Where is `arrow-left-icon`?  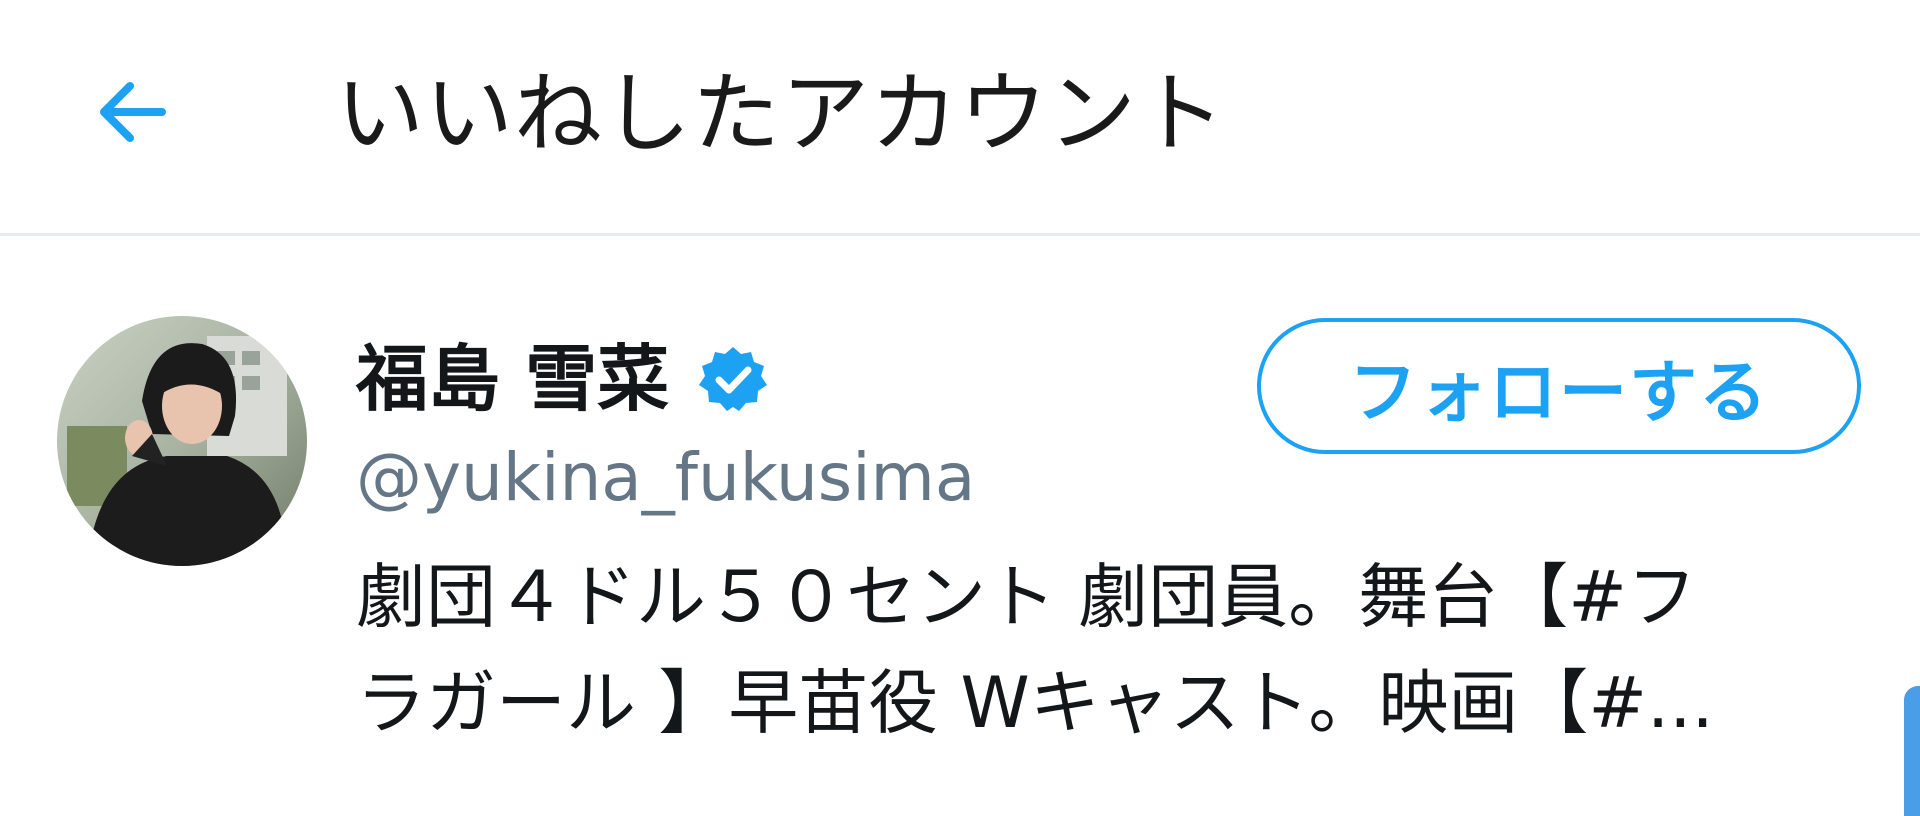 arrow-left-icon is located at coordinates (133, 112).